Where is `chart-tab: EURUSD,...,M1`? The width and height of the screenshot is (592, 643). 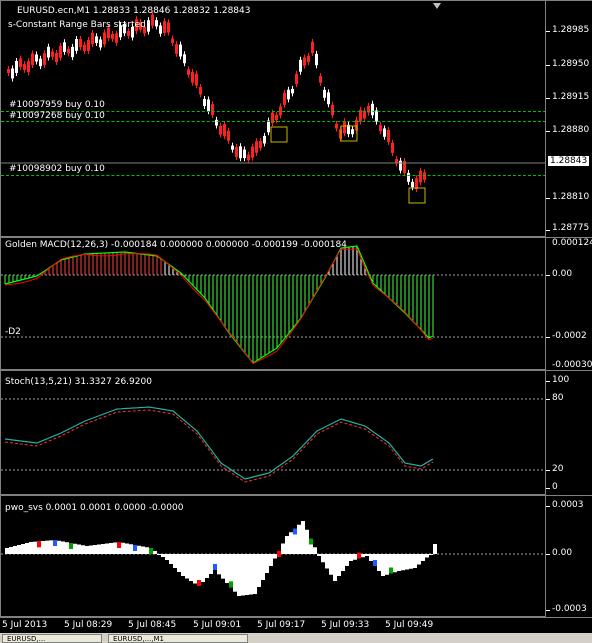 chart-tab: EURUSD,...,M1 is located at coordinates (178, 638).